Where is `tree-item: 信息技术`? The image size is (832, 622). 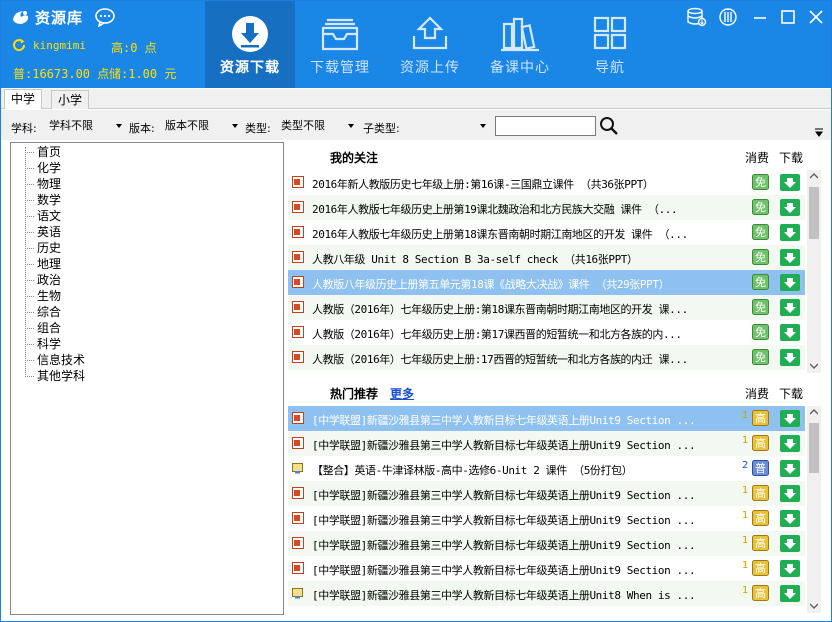 tree-item: 信息技术 is located at coordinates (55, 360).